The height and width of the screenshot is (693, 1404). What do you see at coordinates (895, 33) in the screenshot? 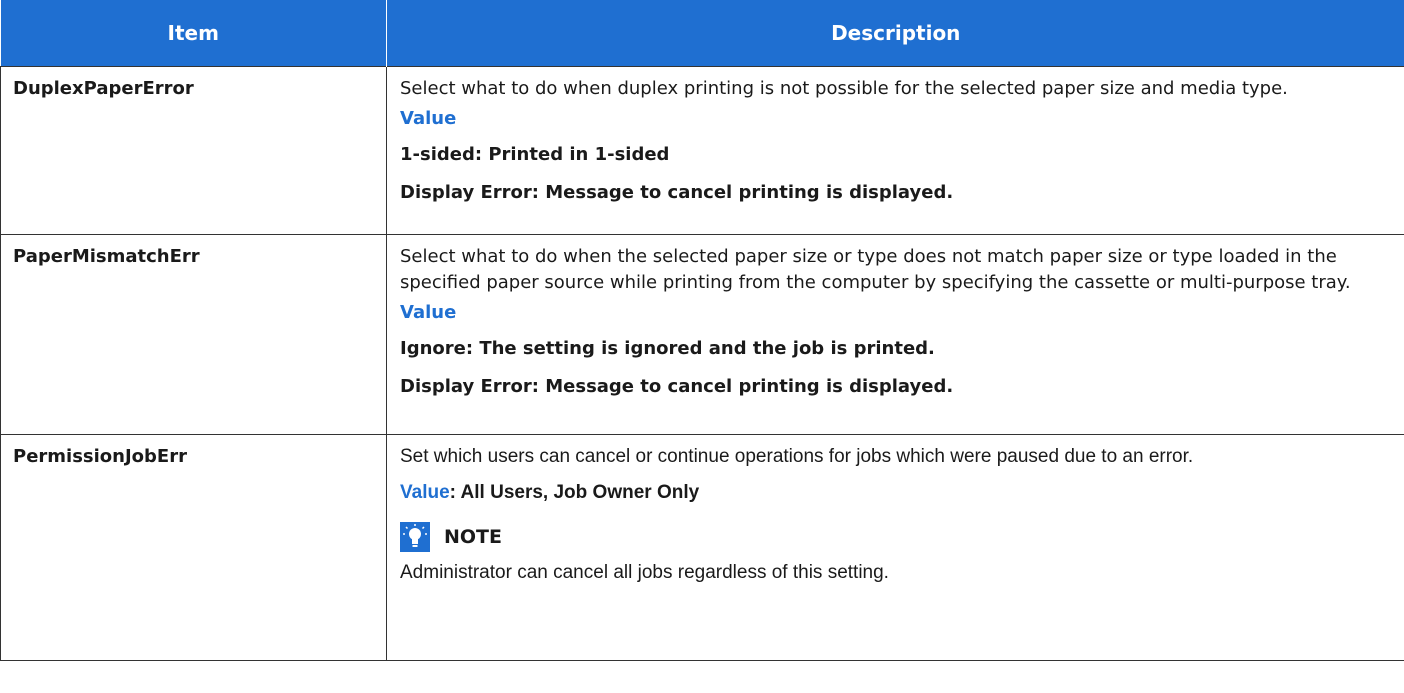
I see `header-description: Description` at bounding box center [895, 33].